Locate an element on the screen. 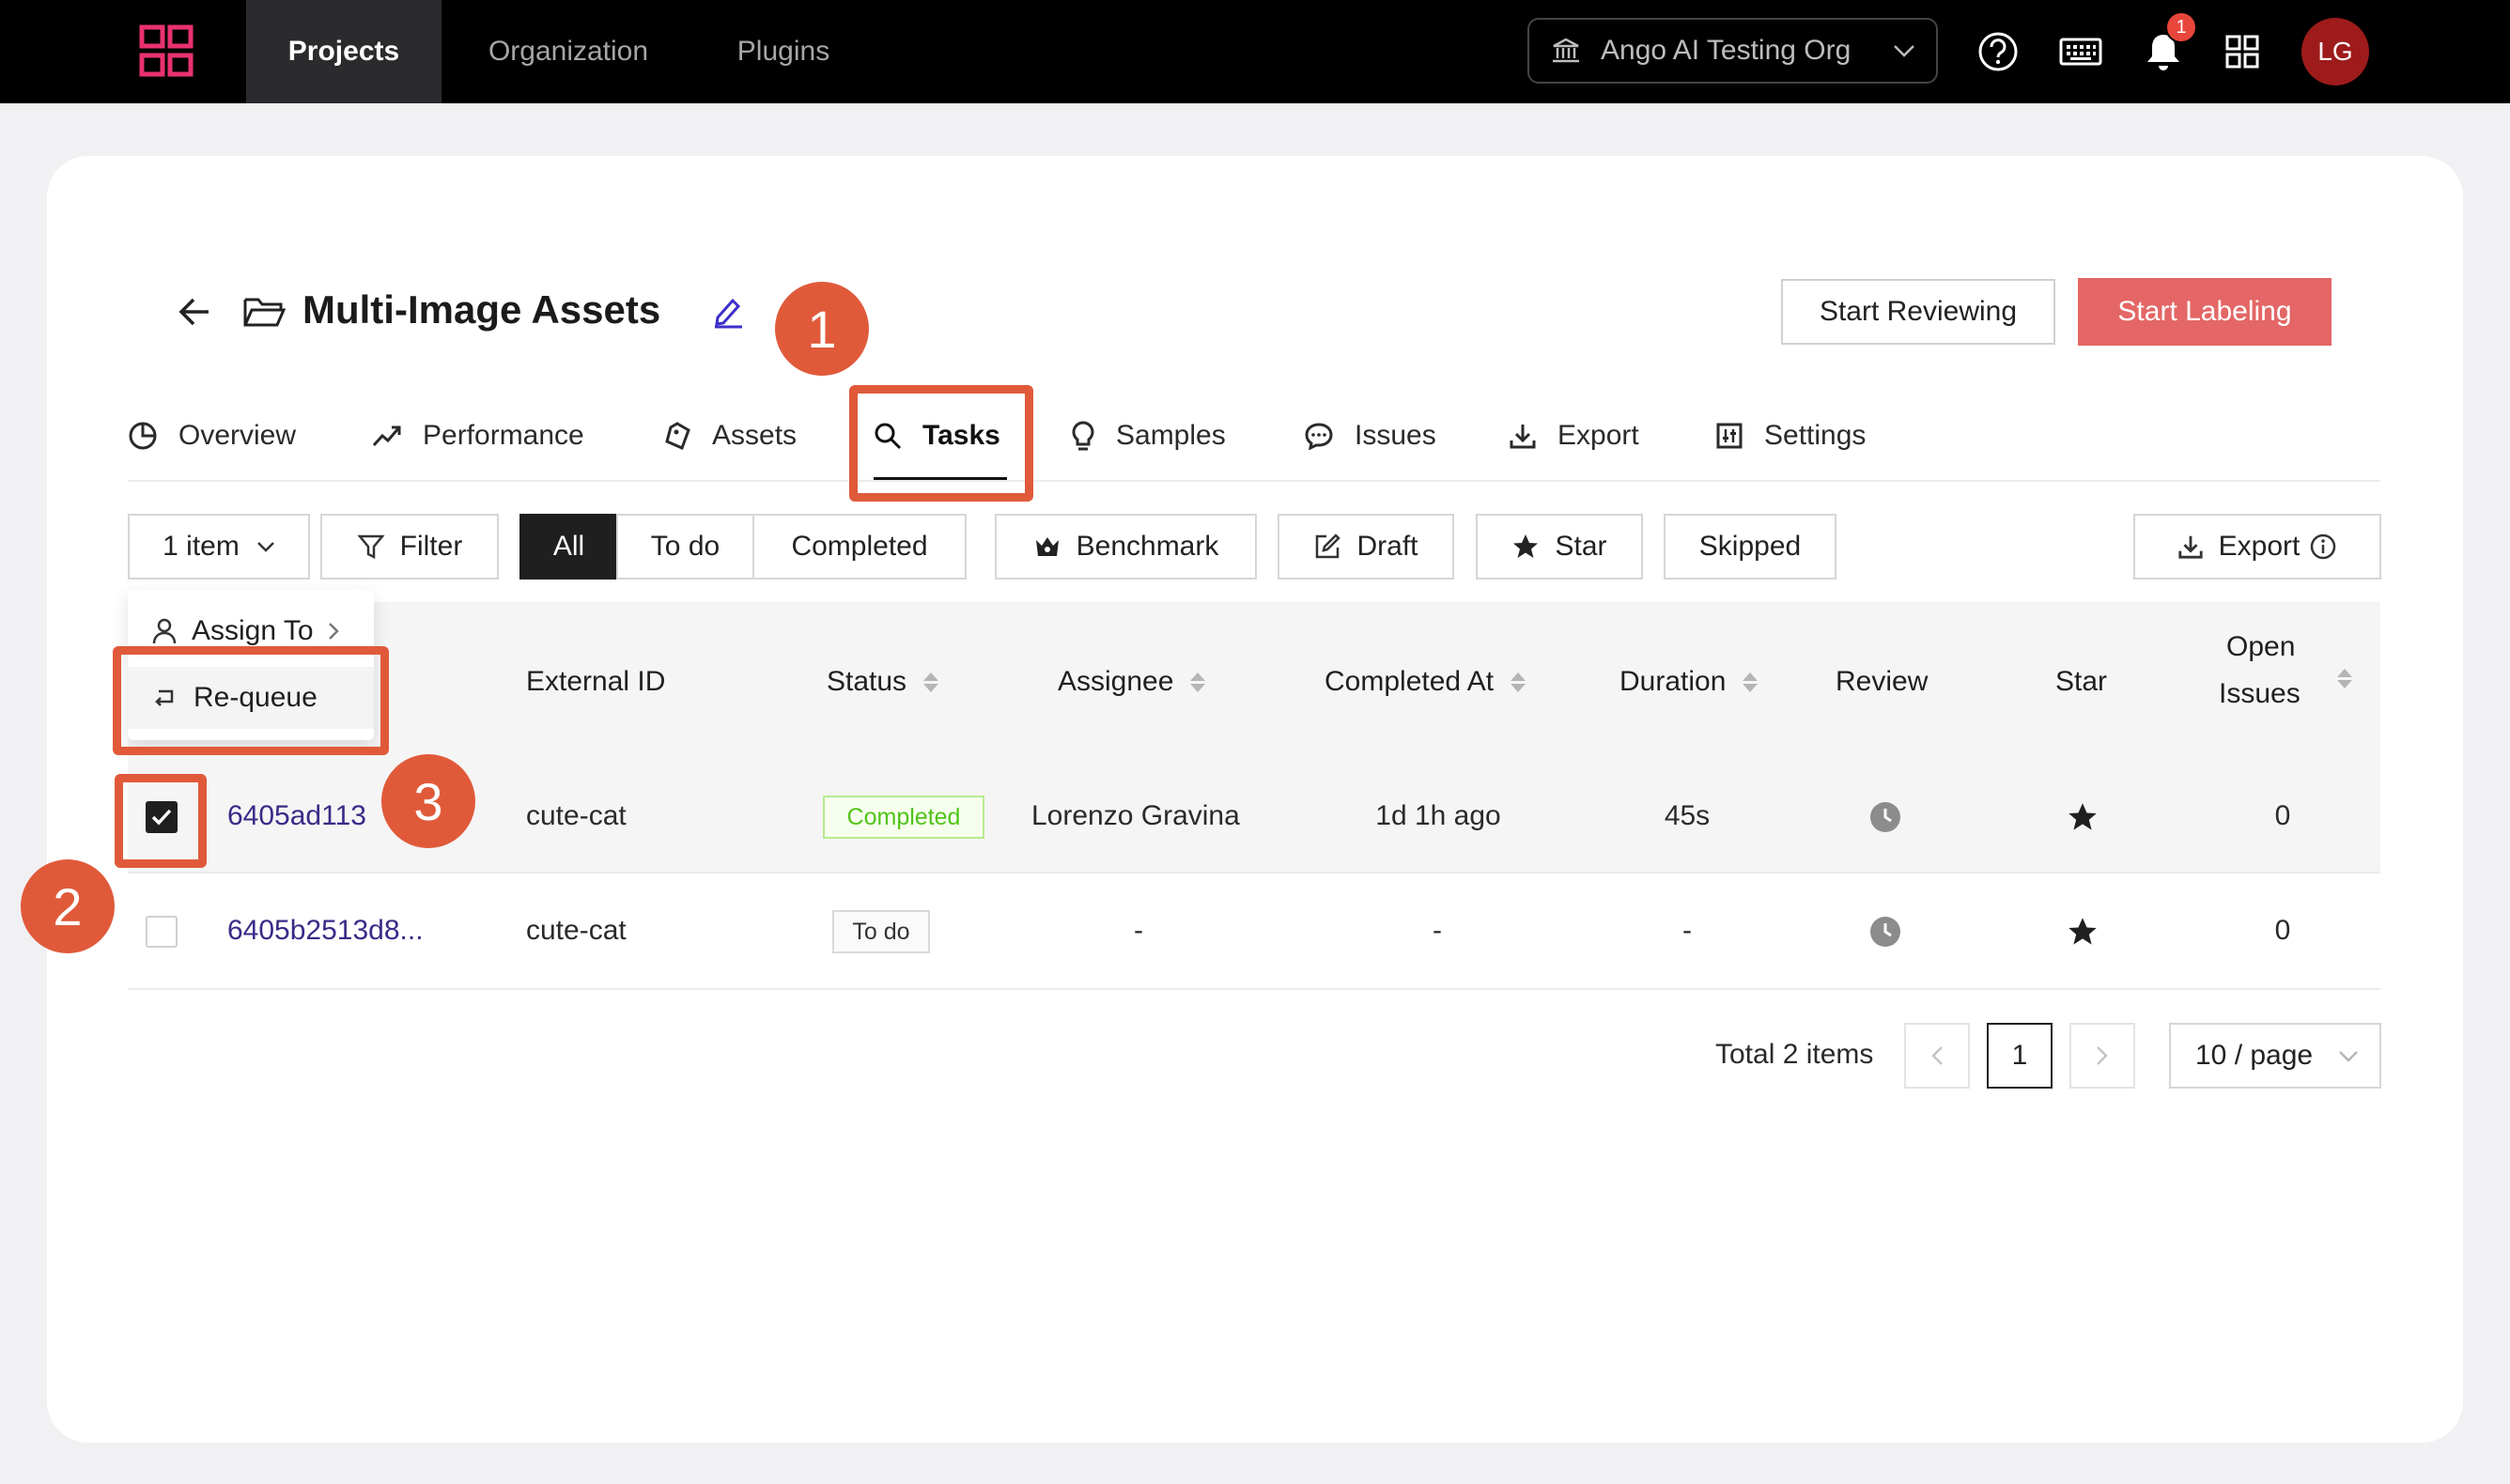 This screenshot has width=2510, height=1484. status-filter-all: All is located at coordinates (568, 547).